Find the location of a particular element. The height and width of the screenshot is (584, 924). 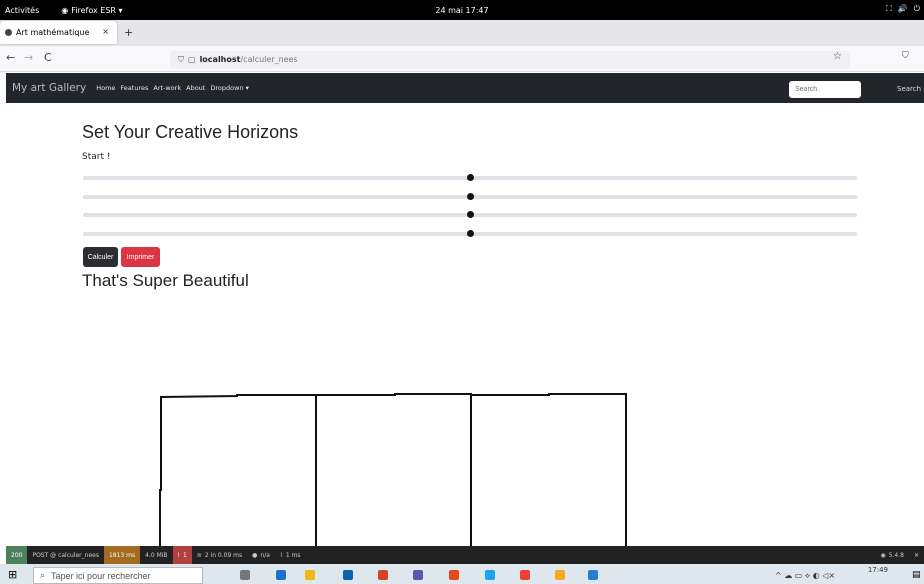

teams-icon is located at coordinates (418, 575).